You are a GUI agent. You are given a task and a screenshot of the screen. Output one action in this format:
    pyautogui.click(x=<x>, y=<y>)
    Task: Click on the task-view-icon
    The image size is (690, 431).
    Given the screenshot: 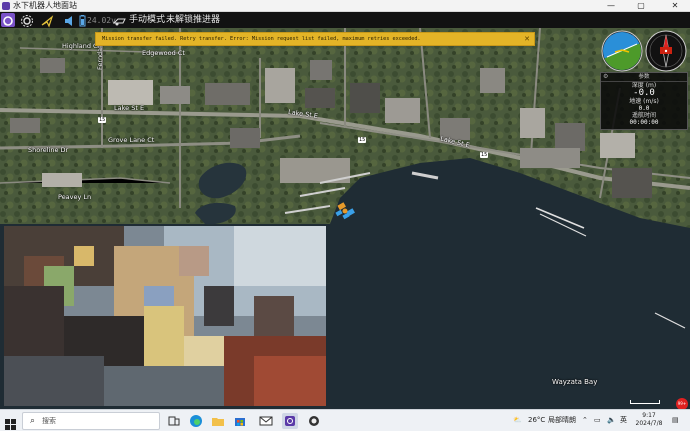 What is the action you would take?
    pyautogui.click(x=174, y=421)
    